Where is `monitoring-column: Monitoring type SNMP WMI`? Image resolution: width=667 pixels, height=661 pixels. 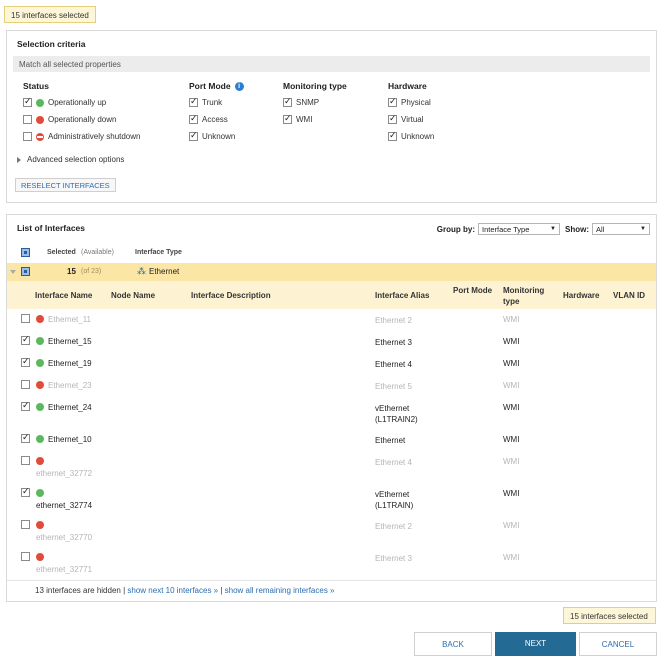 monitoring-column: Monitoring type SNMP WMI is located at coordinates (315, 103).